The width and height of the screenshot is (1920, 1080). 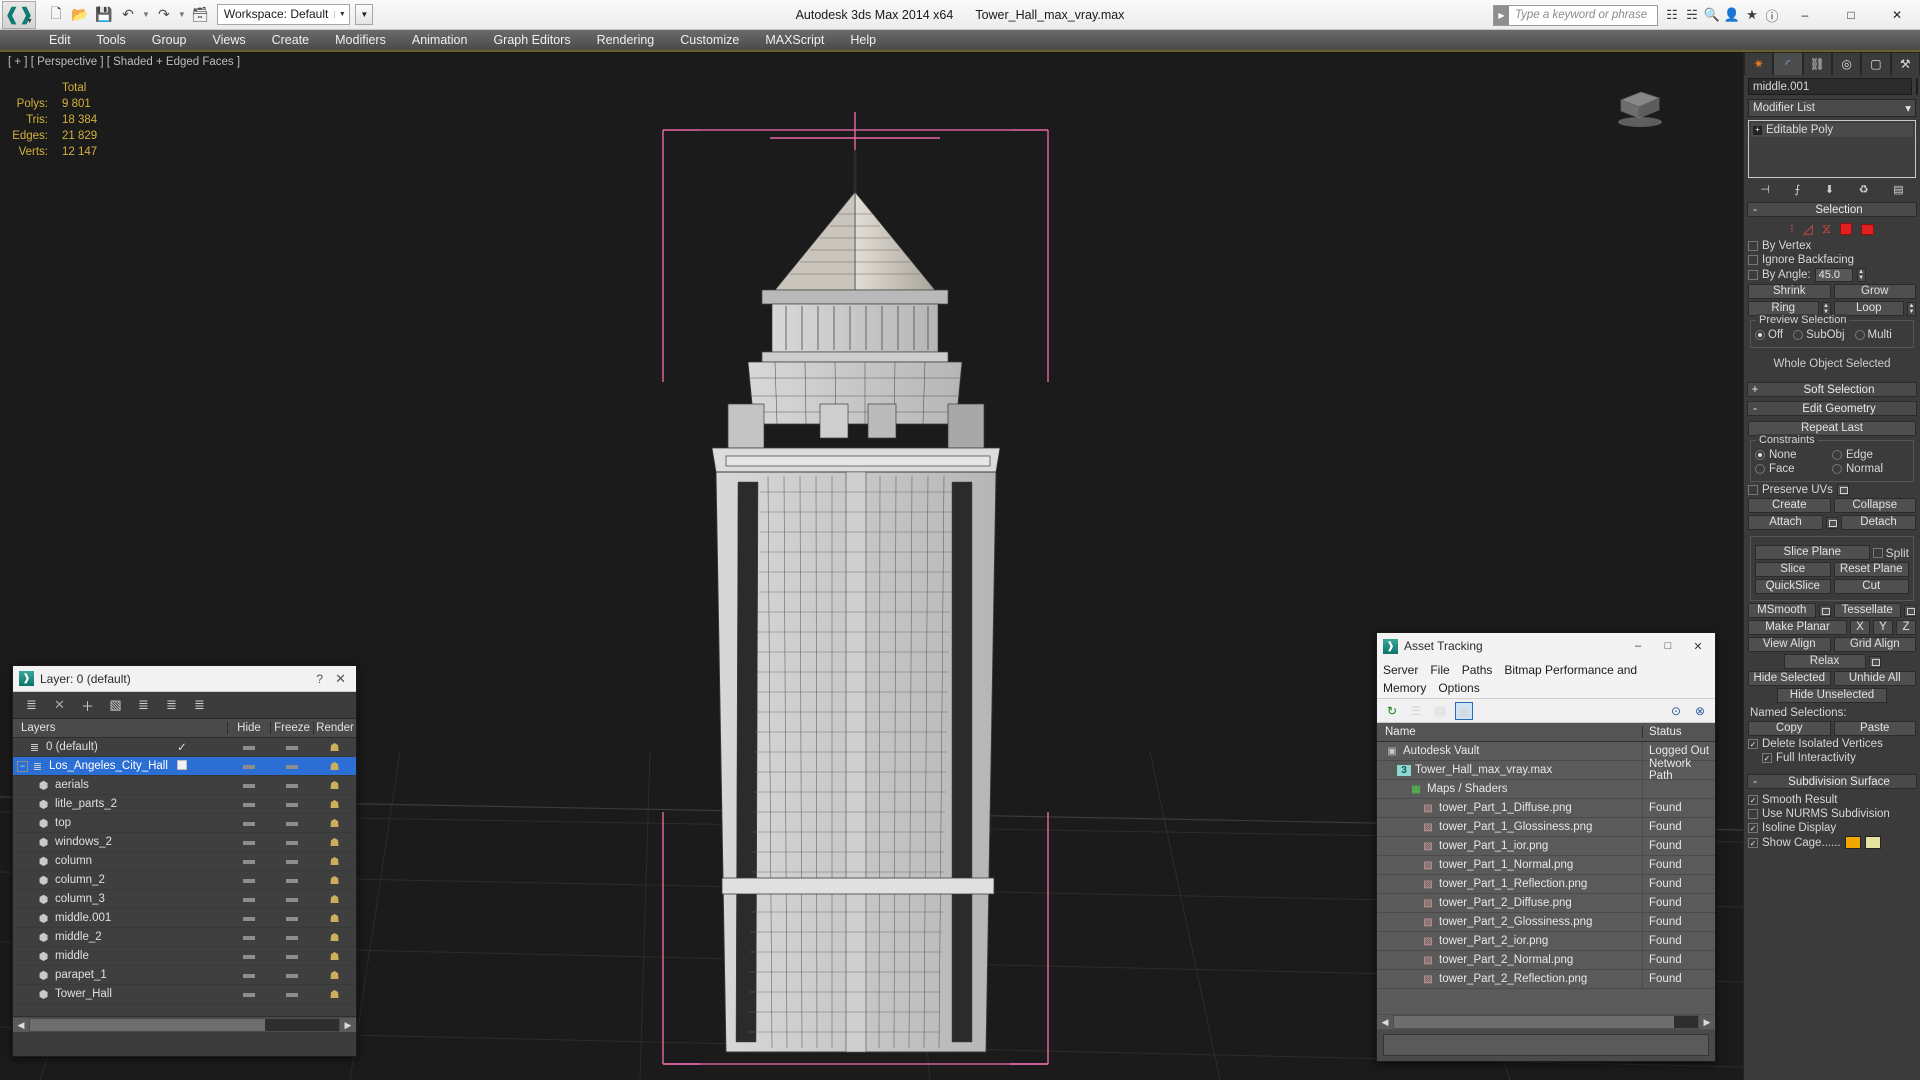 I want to click on exchange-store-icon: ☵, so click(x=1692, y=15).